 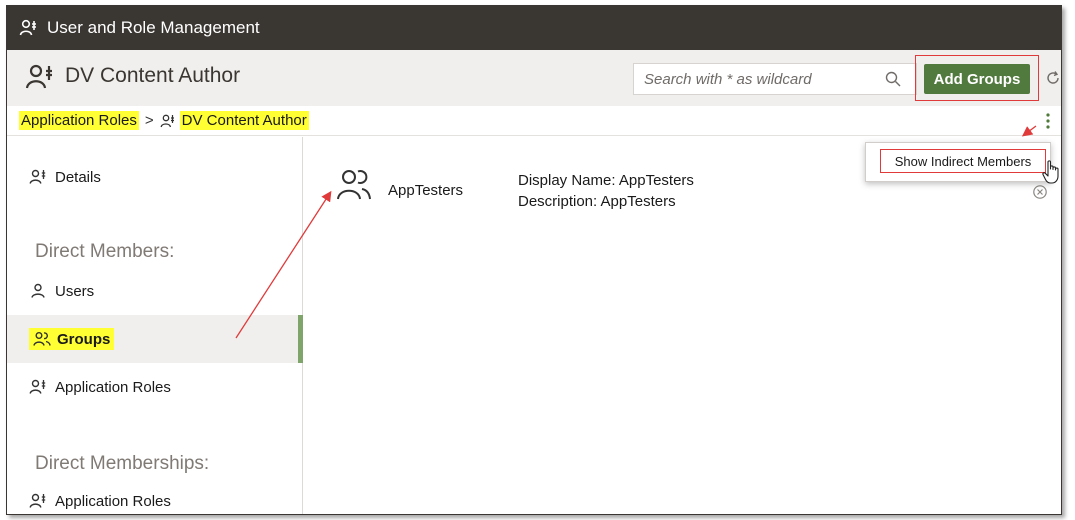 I want to click on add-groups-button: Add Groups, so click(x=977, y=79).